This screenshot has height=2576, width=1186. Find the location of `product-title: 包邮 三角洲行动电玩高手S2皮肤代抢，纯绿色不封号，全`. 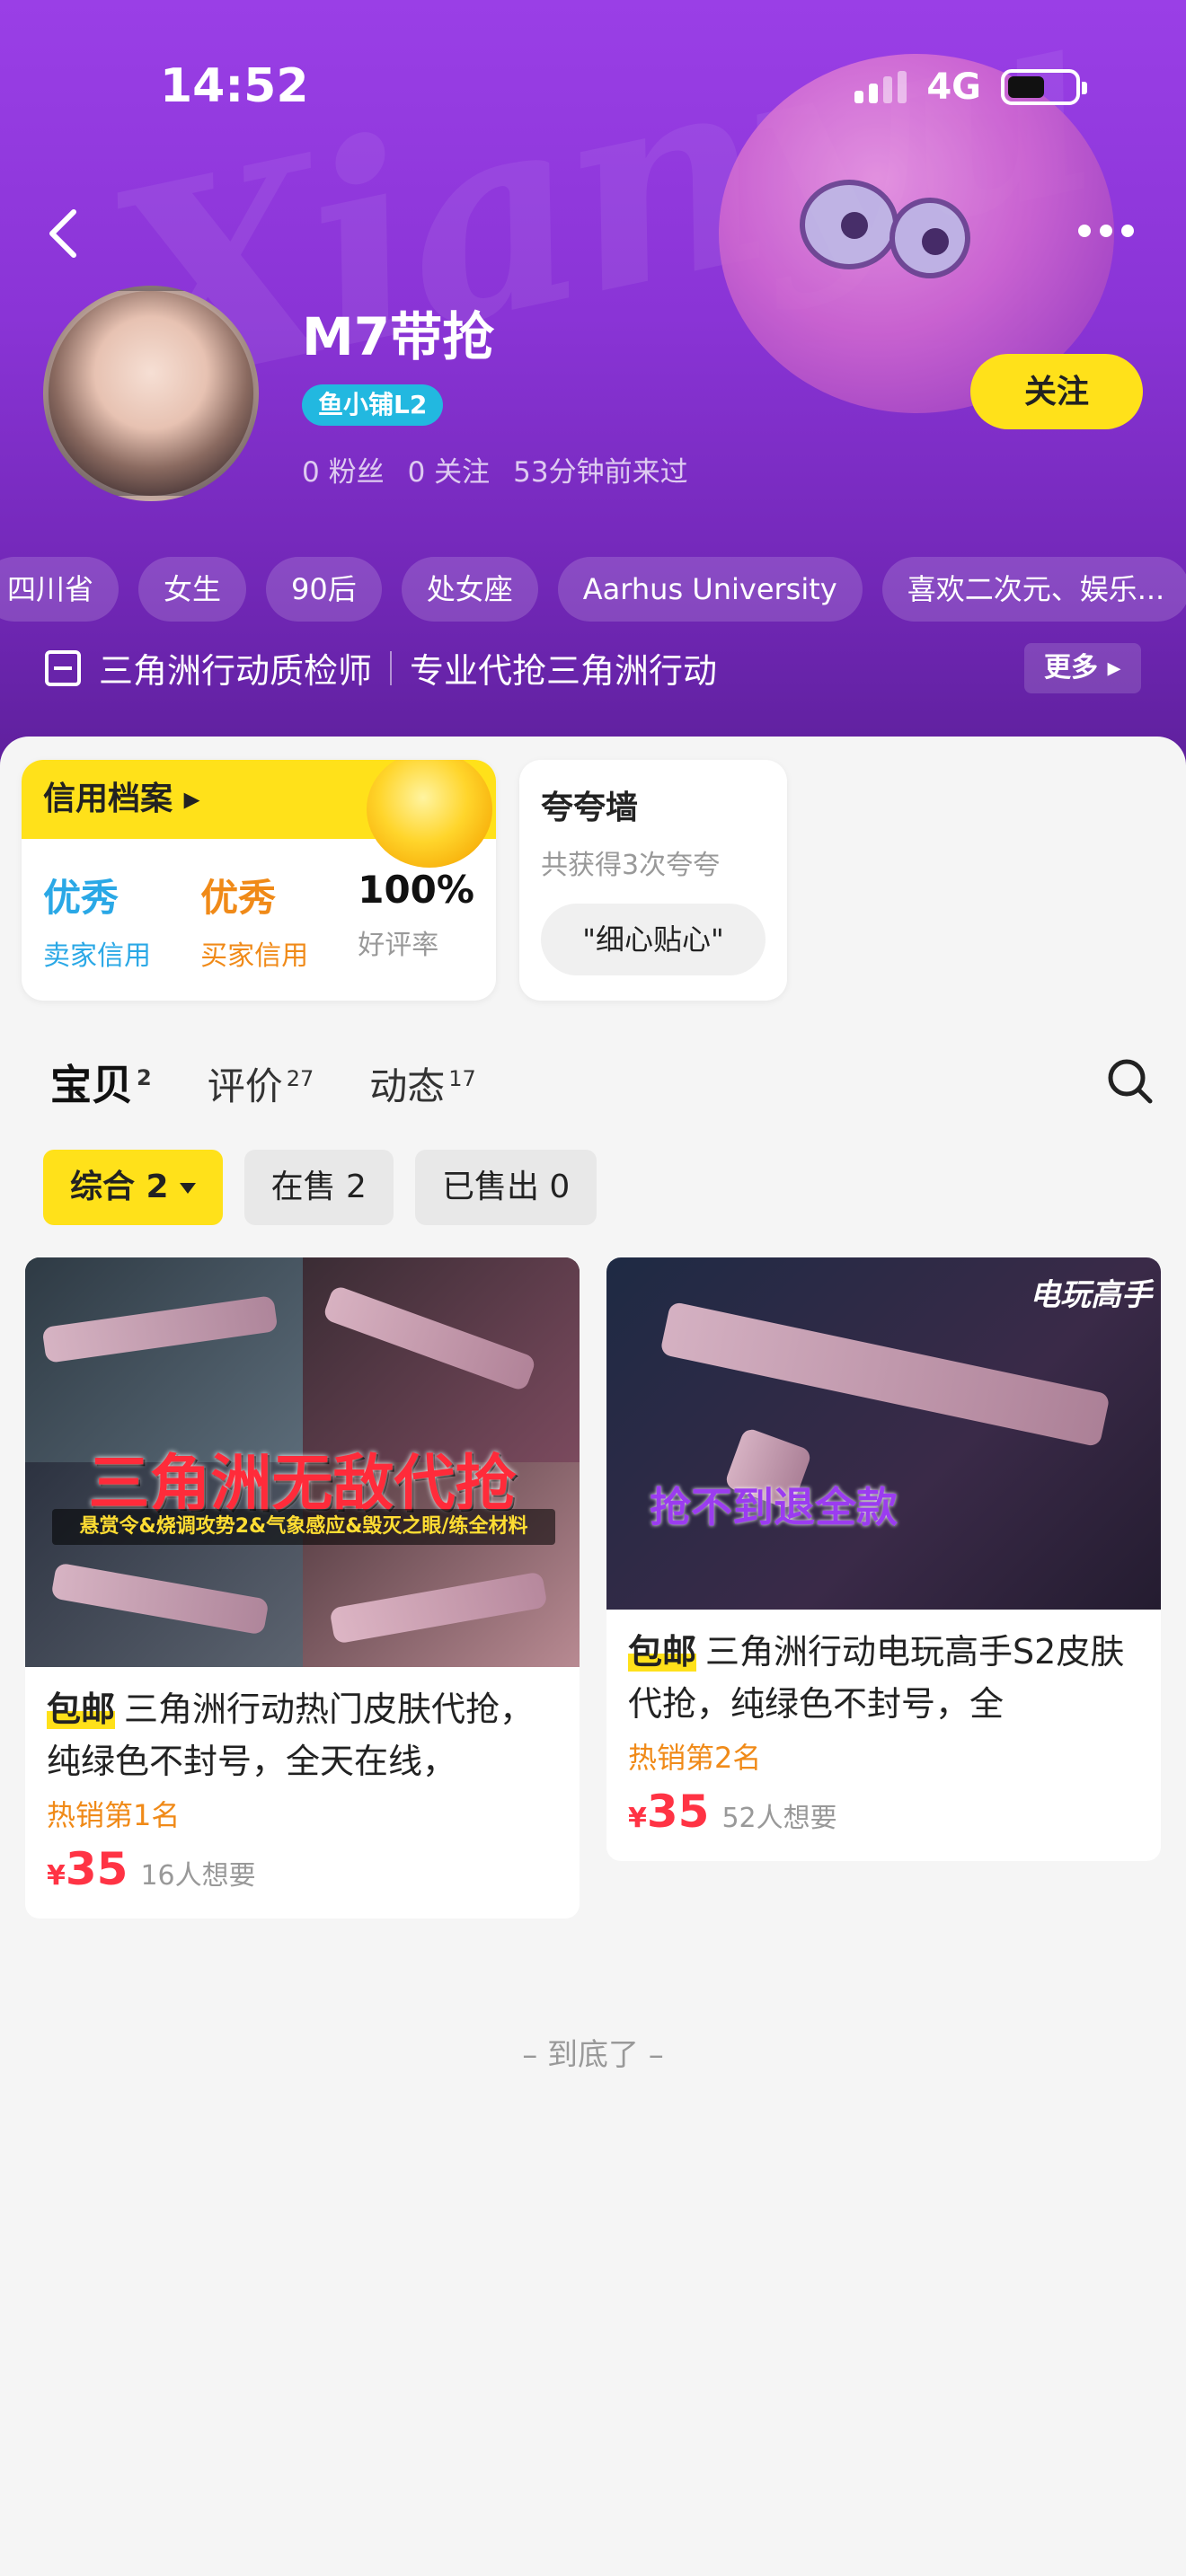

product-title: 包邮 三角洲行动电玩高手S2皮肤代抢，纯绿色不封号，全 is located at coordinates (876, 1678).